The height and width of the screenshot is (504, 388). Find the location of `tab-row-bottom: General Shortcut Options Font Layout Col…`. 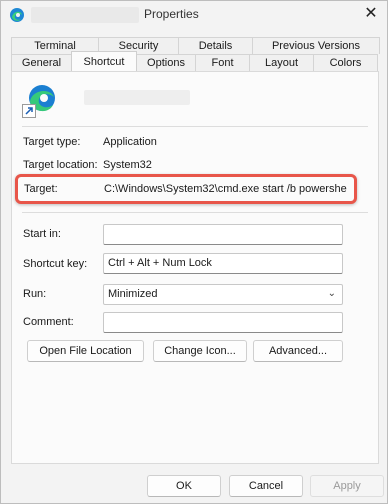

tab-row-bottom: General Shortcut Options Font Layout Col… is located at coordinates (195, 61).